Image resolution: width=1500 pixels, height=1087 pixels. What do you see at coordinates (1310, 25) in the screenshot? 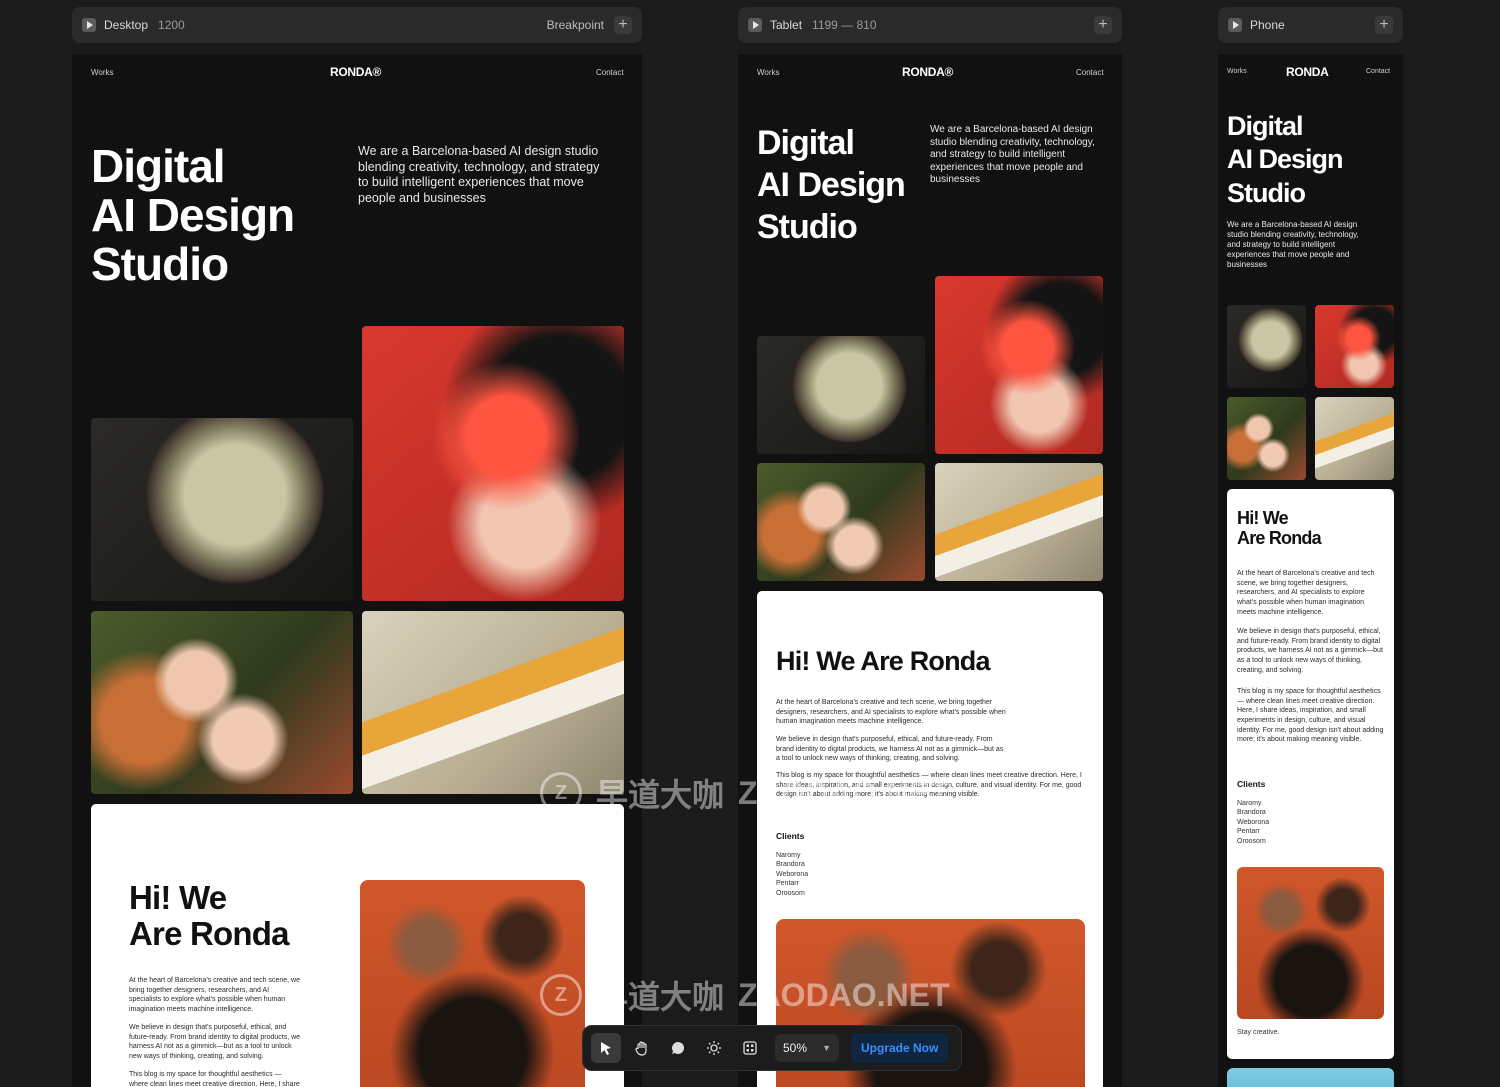
I see `phone-frame-bar: Phone +` at bounding box center [1310, 25].